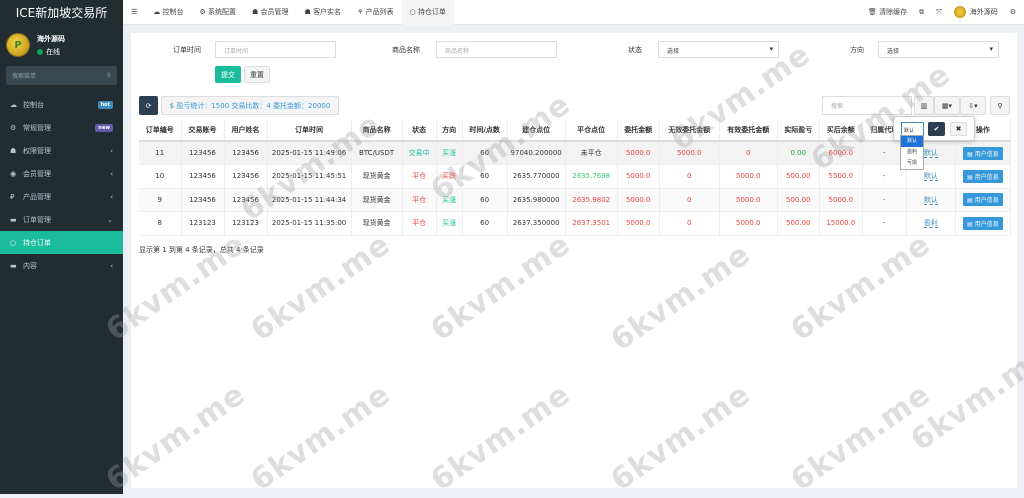 This screenshot has width=1024, height=498. What do you see at coordinates (203, 130) in the screenshot?
I see `column-header: 交易账号` at bounding box center [203, 130].